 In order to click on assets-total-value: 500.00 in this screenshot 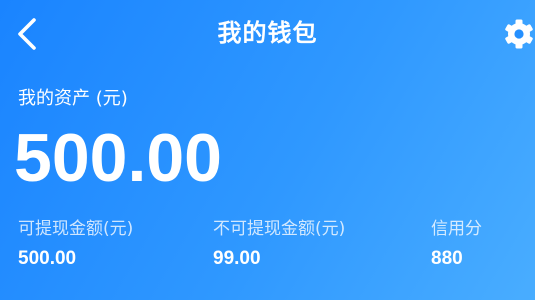, I will do `click(118, 158)`.